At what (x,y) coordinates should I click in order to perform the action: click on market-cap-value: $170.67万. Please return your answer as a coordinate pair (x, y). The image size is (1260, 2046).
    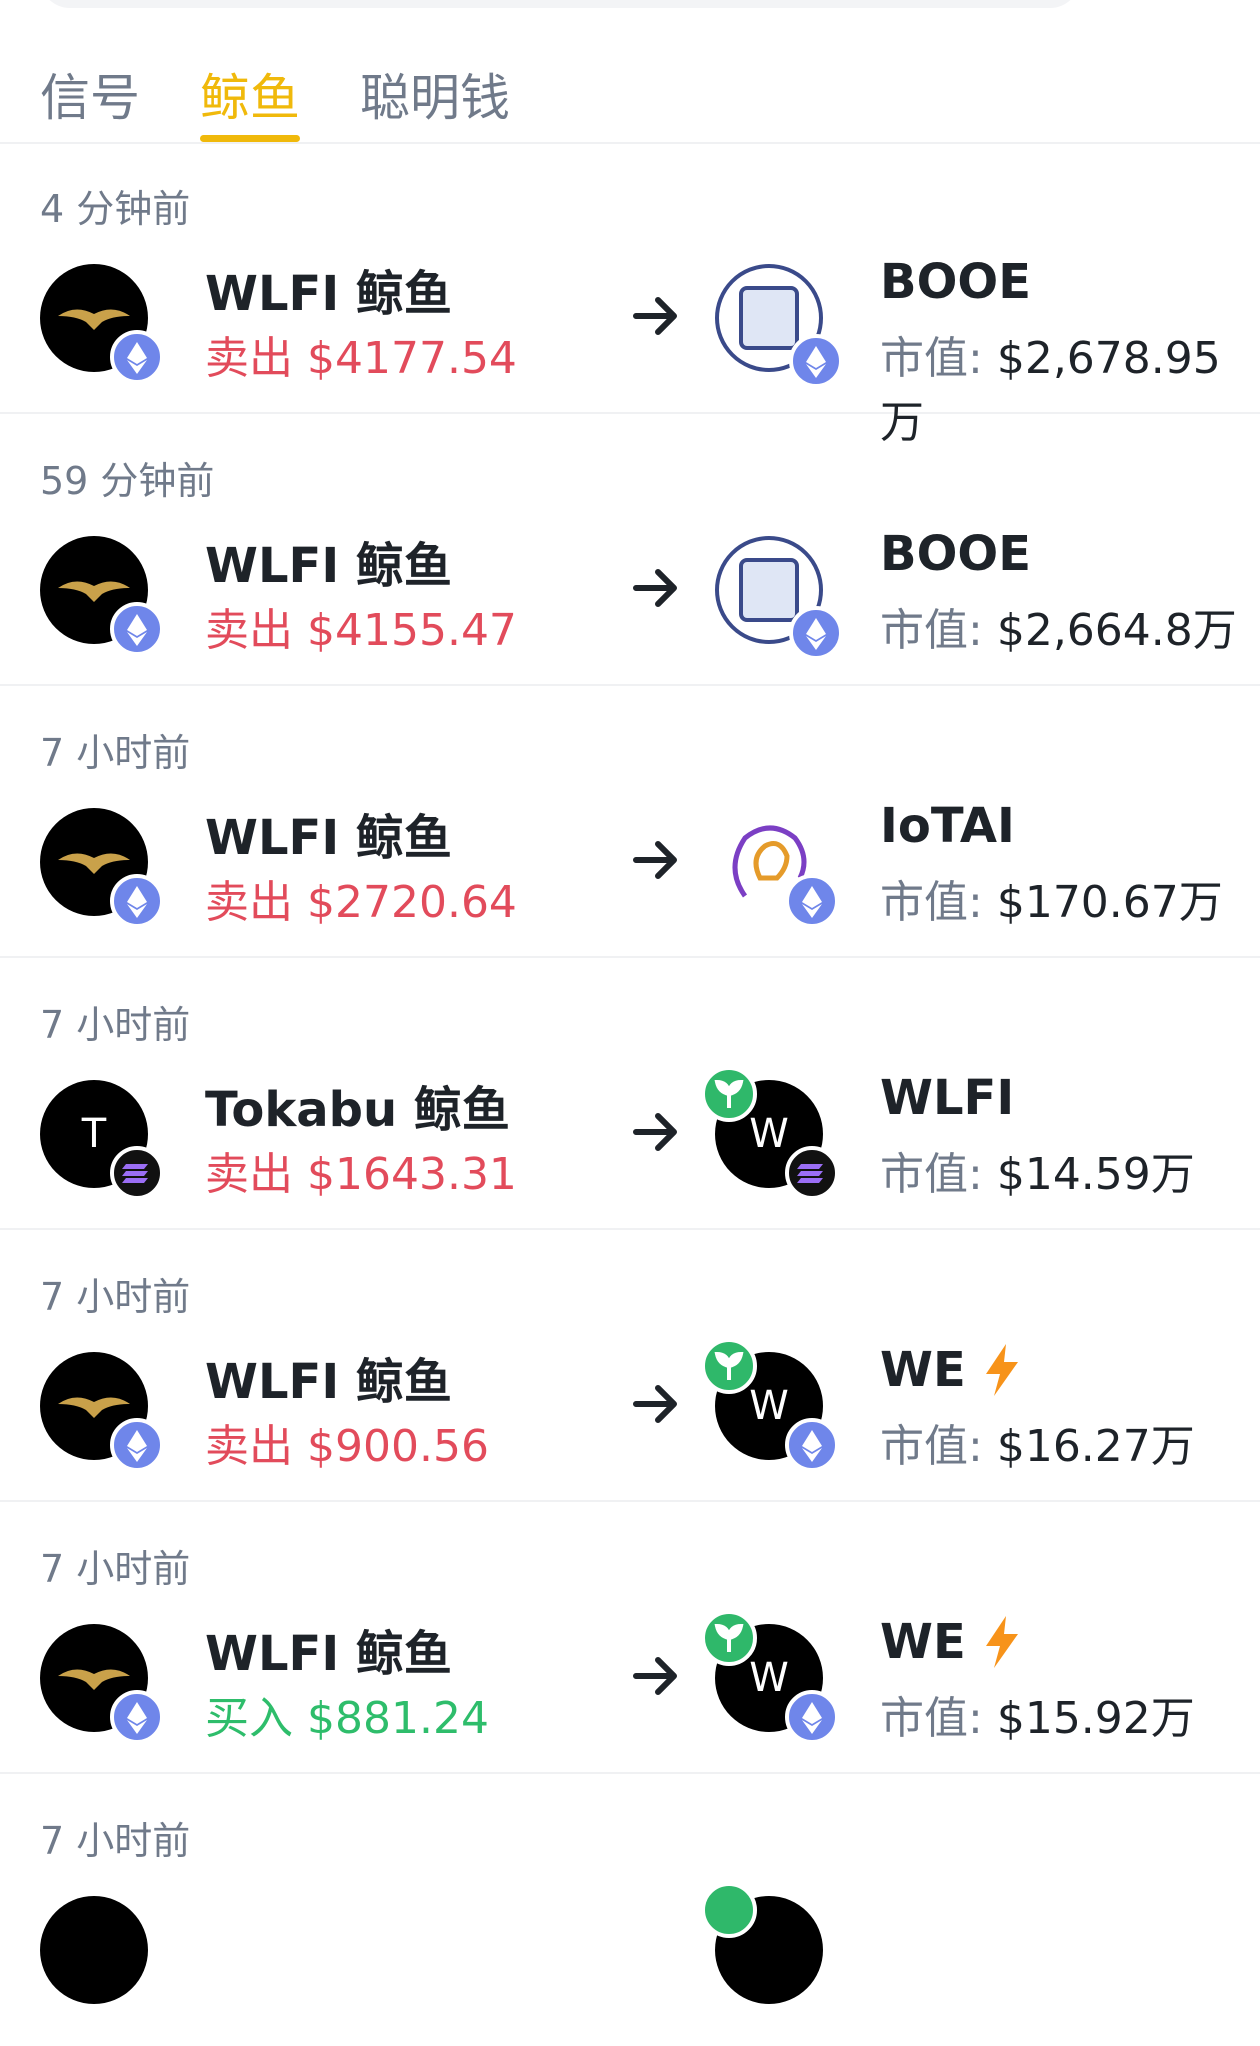
    Looking at the image, I should click on (1109, 902).